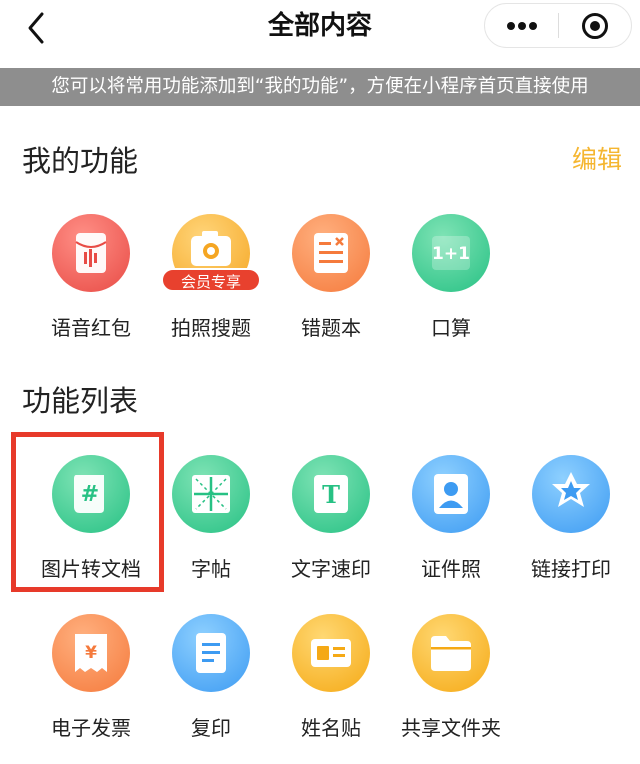 The image size is (640, 764). Describe the element at coordinates (331, 253) in the screenshot. I see `notebook-icon` at that location.